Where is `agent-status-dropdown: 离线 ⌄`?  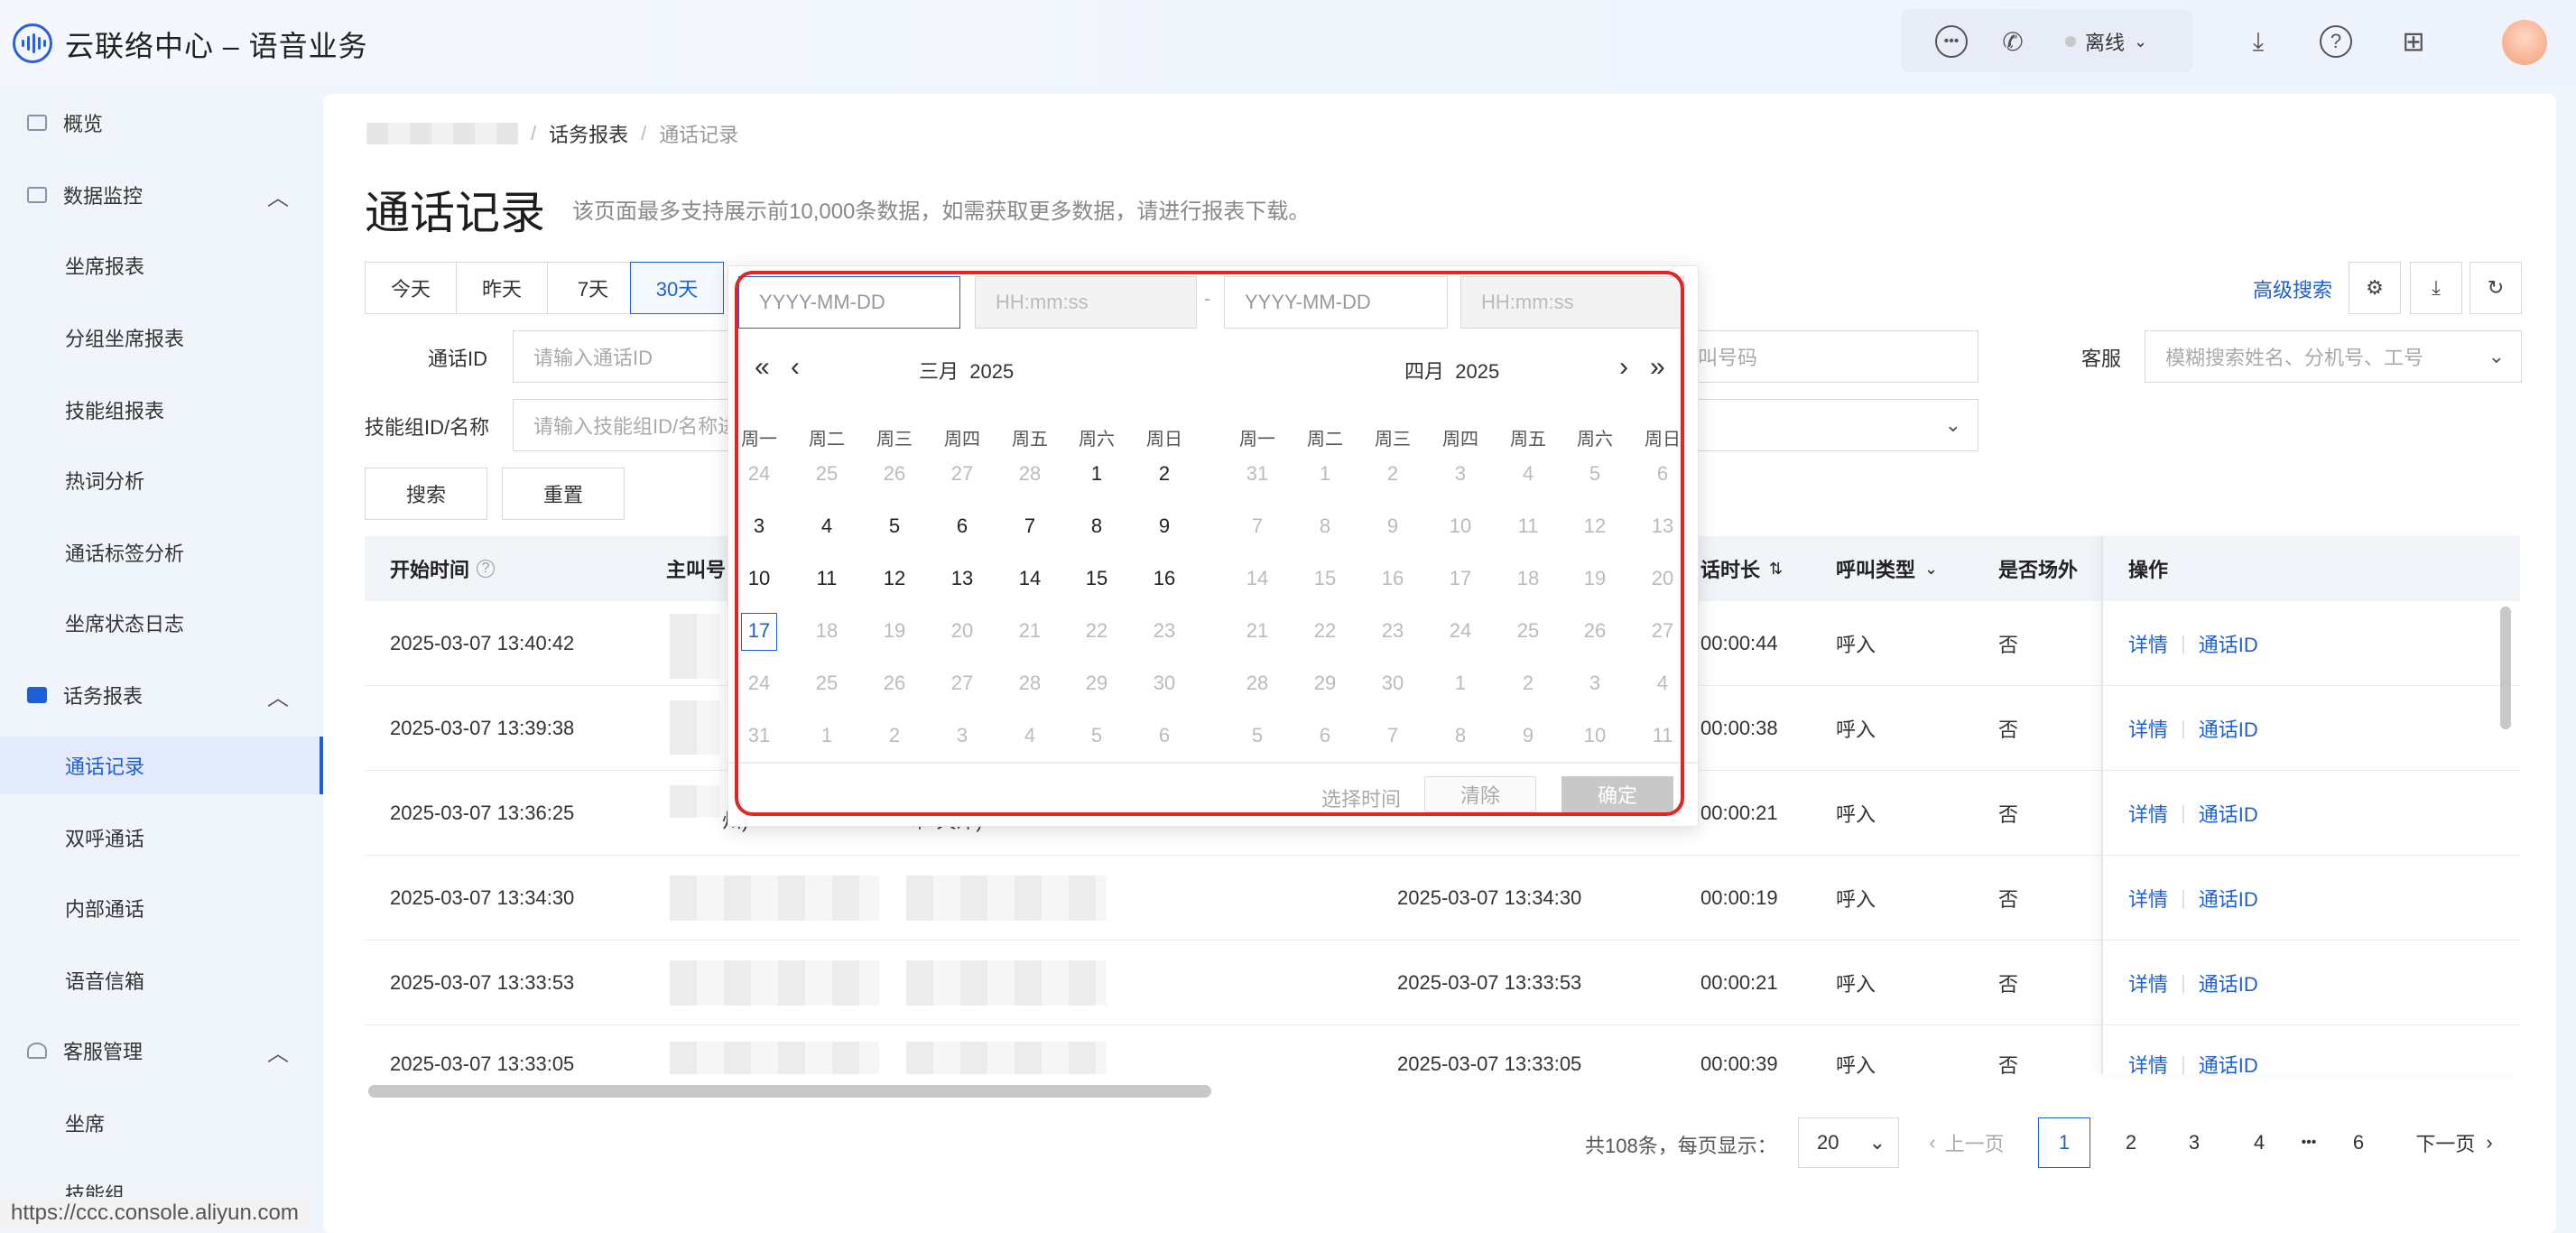 agent-status-dropdown: 离线 ⌄ is located at coordinates (2106, 41).